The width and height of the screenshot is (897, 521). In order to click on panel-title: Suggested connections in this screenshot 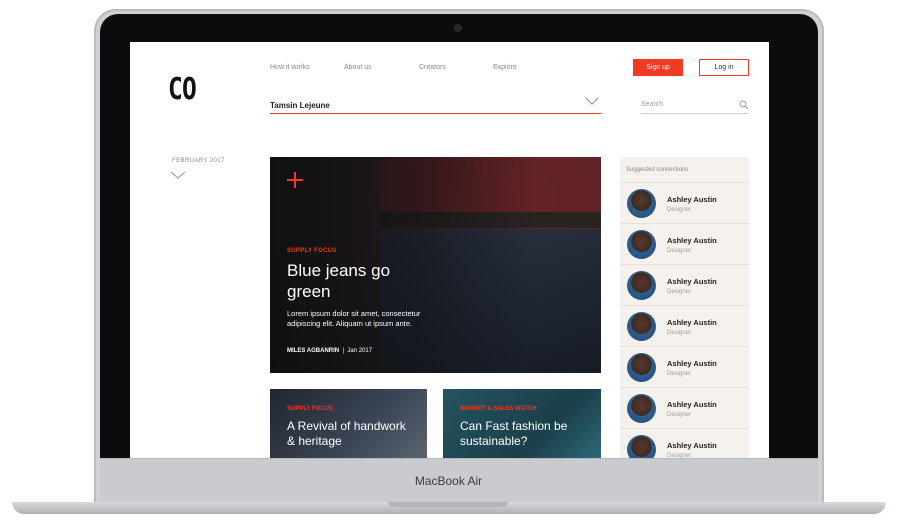, I will do `click(657, 170)`.